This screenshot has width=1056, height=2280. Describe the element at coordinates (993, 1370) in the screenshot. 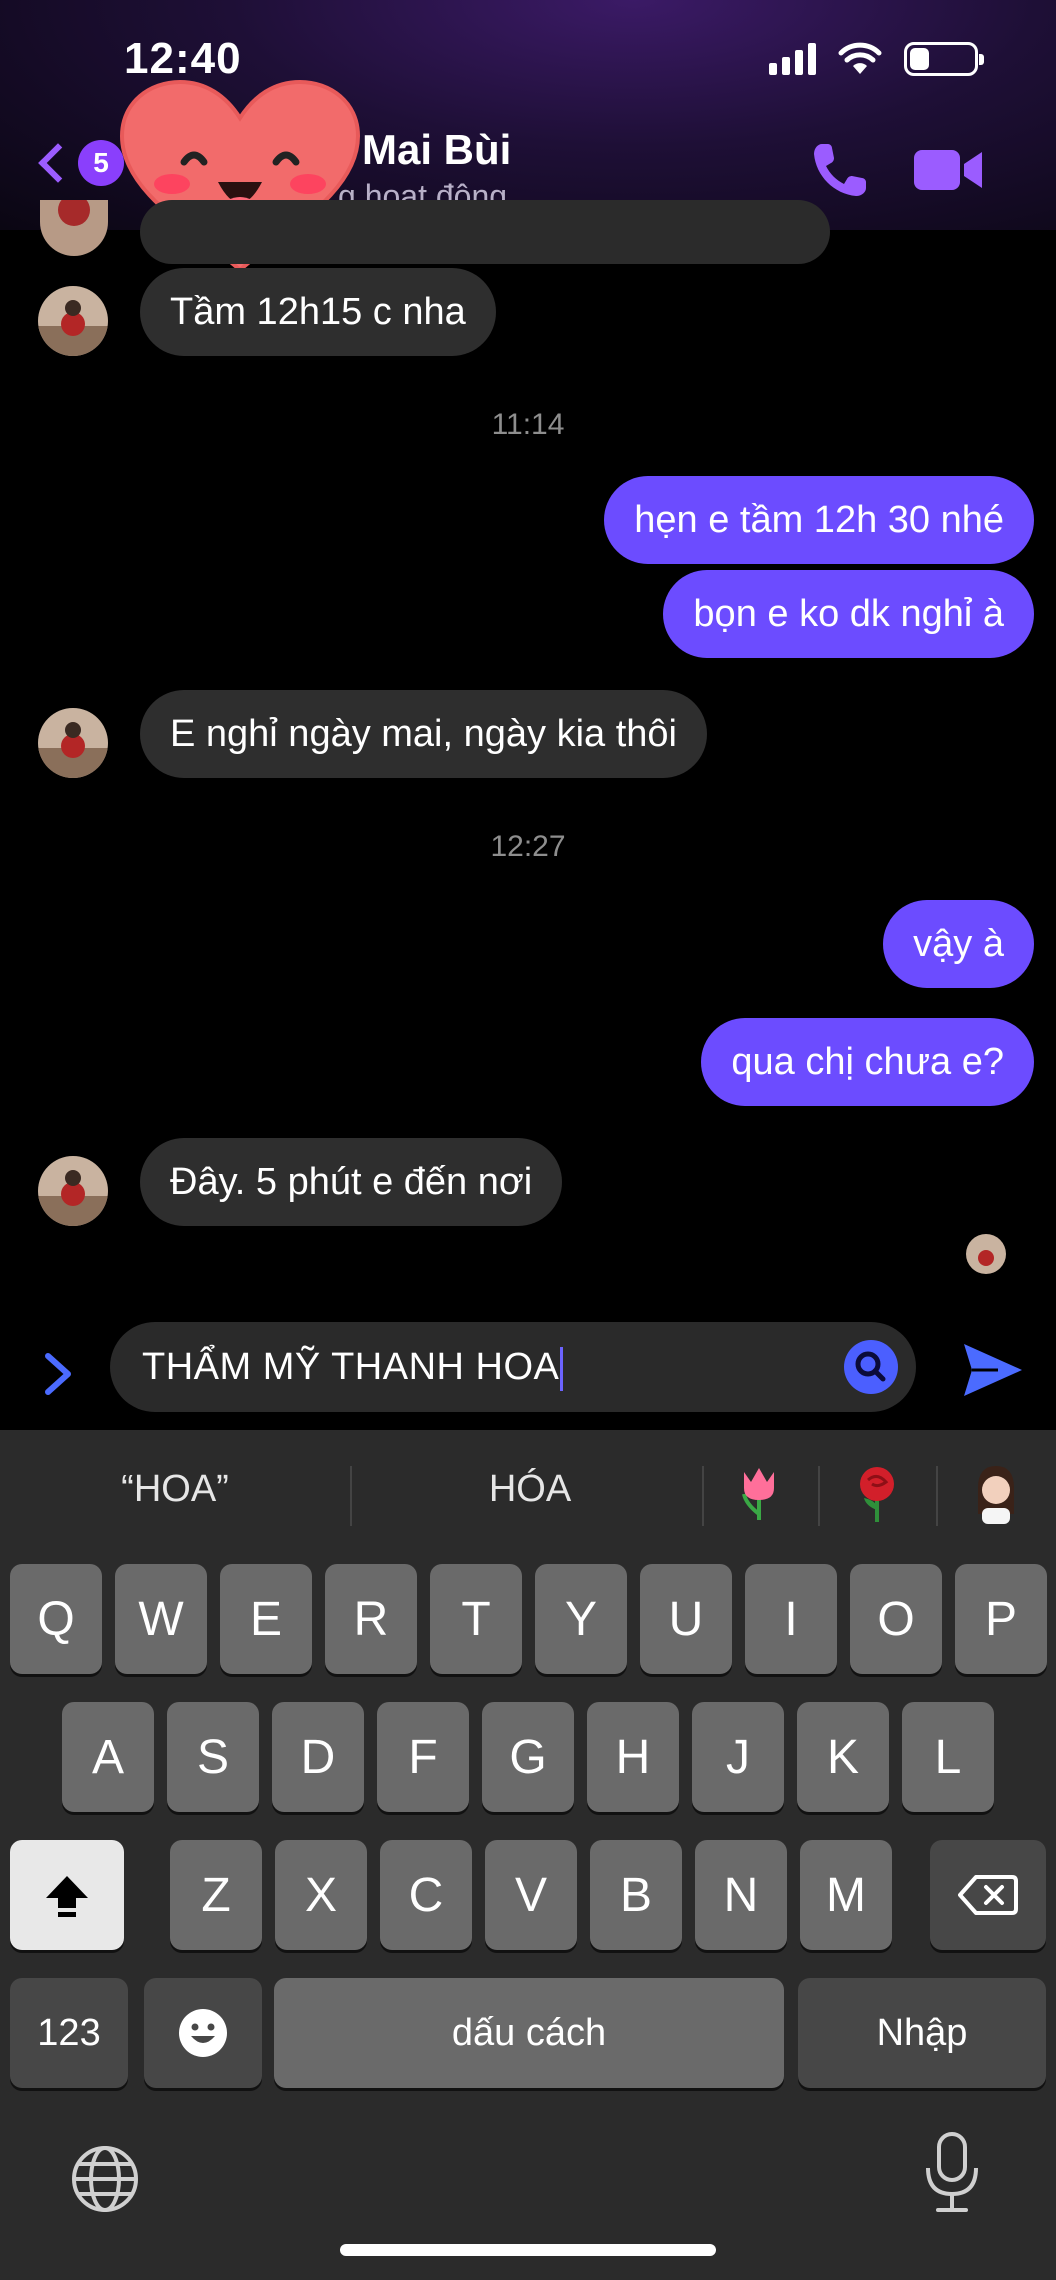

I see `send-icon` at that location.